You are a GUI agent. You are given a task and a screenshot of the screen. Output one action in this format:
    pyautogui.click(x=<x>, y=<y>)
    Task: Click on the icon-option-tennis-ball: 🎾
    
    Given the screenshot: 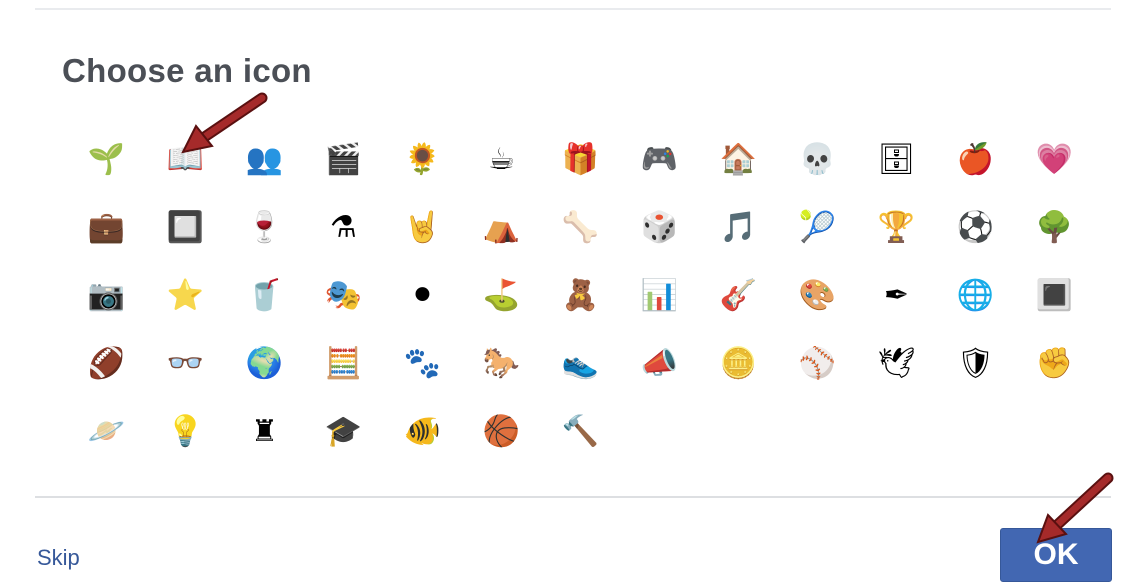 What is the action you would take?
    pyautogui.click(x=817, y=228)
    